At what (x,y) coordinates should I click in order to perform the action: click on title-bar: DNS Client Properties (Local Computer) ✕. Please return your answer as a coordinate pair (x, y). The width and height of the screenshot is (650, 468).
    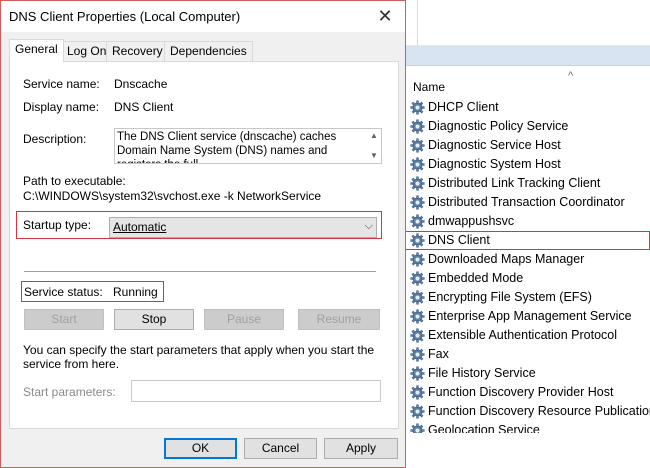
    Looking at the image, I should click on (203, 16).